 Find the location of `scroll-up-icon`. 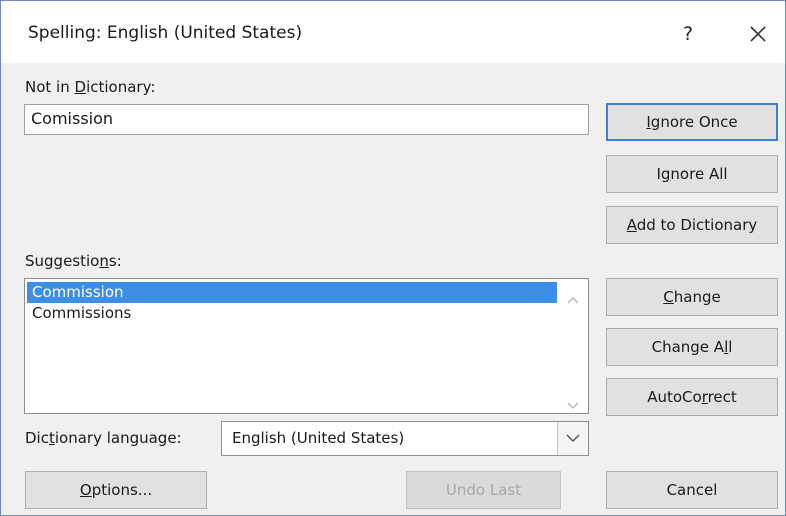

scroll-up-icon is located at coordinates (573, 296).